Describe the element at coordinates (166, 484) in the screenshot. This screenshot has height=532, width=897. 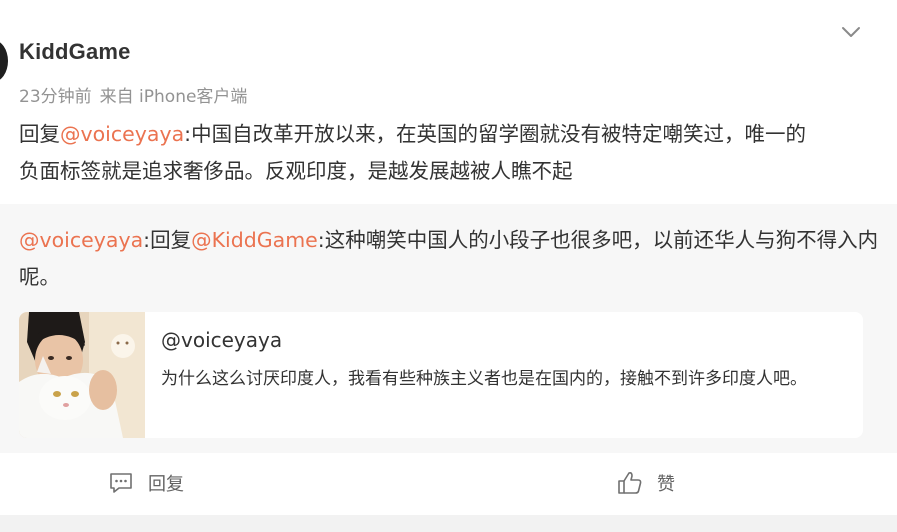
I see `reply-label: 回复` at that location.